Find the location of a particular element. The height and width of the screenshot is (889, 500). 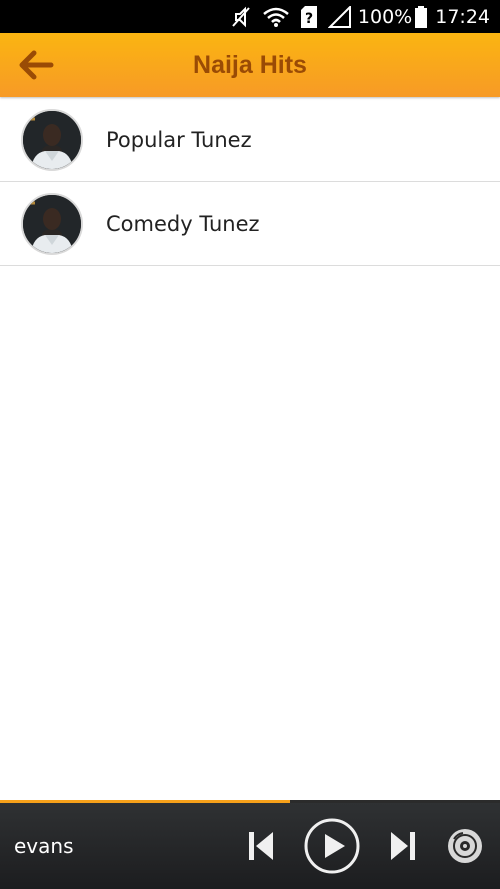

status-bar: ? 100% 17:24 is located at coordinates (250, 16).